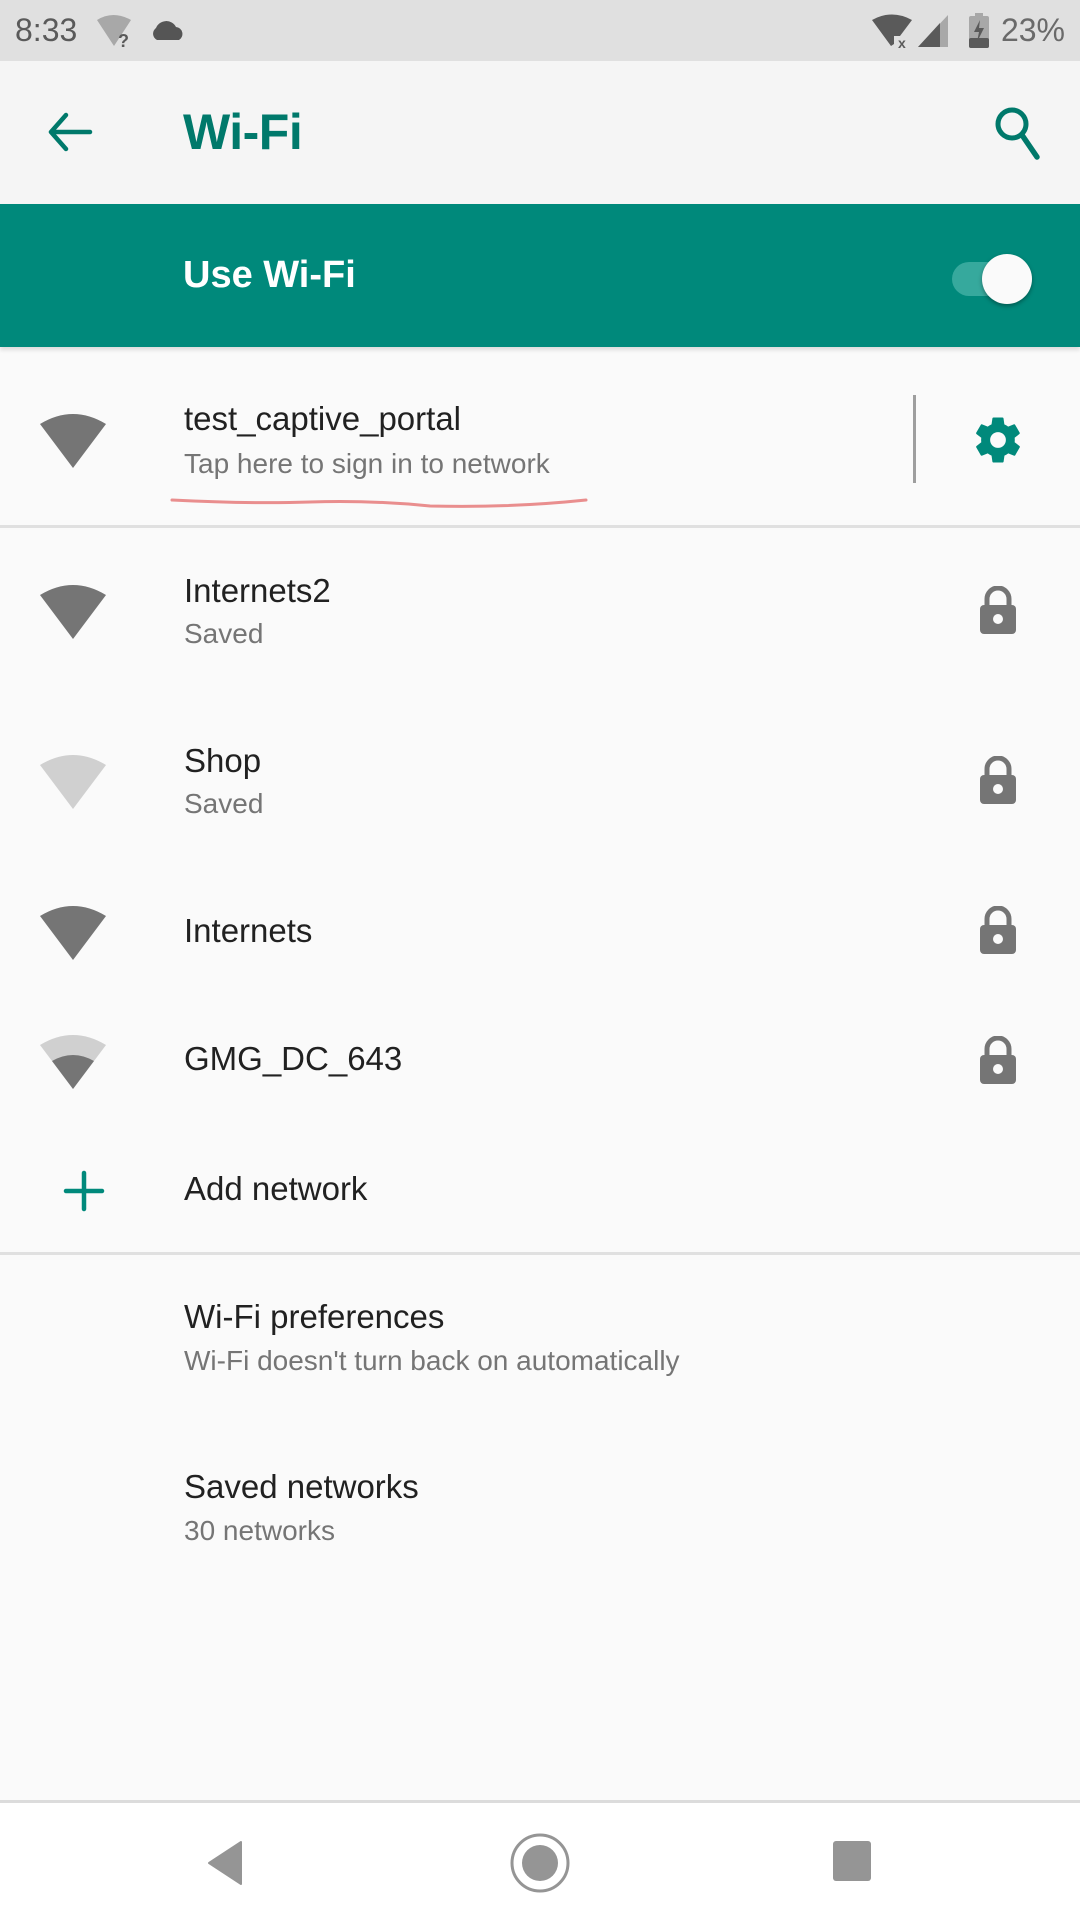 This screenshot has height=1923, width=1080. Describe the element at coordinates (259, 1530) in the screenshot. I see `pref-summary: 30 networks` at that location.